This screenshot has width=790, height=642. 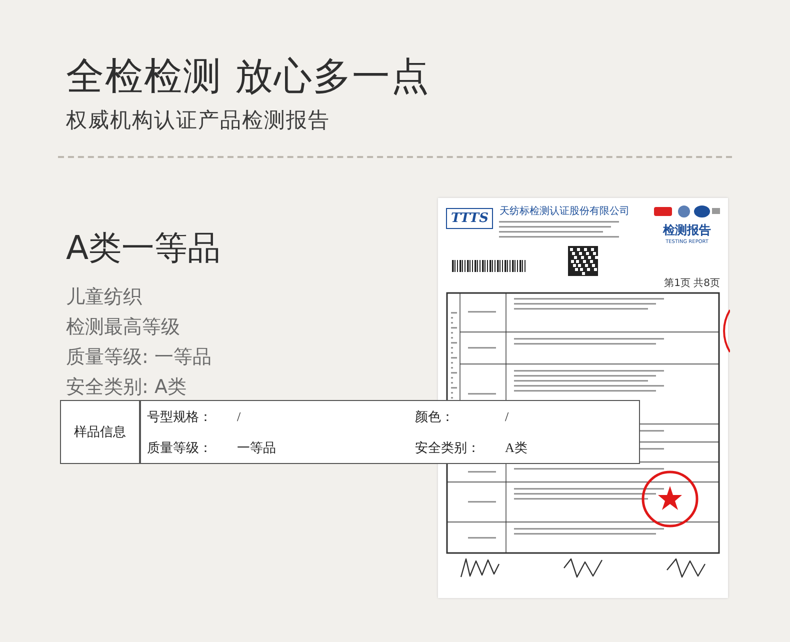 I want to click on page-title: 全检检测 放心多一点, so click(x=249, y=76).